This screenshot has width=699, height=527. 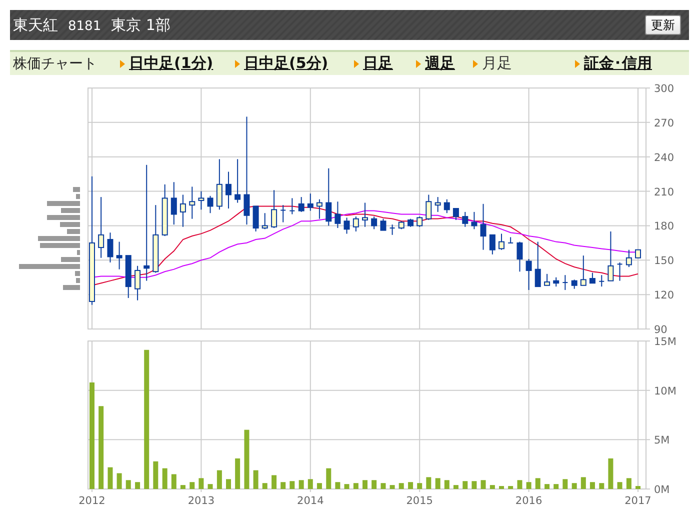 I want to click on chart-period-link: 日足, so click(x=378, y=63).